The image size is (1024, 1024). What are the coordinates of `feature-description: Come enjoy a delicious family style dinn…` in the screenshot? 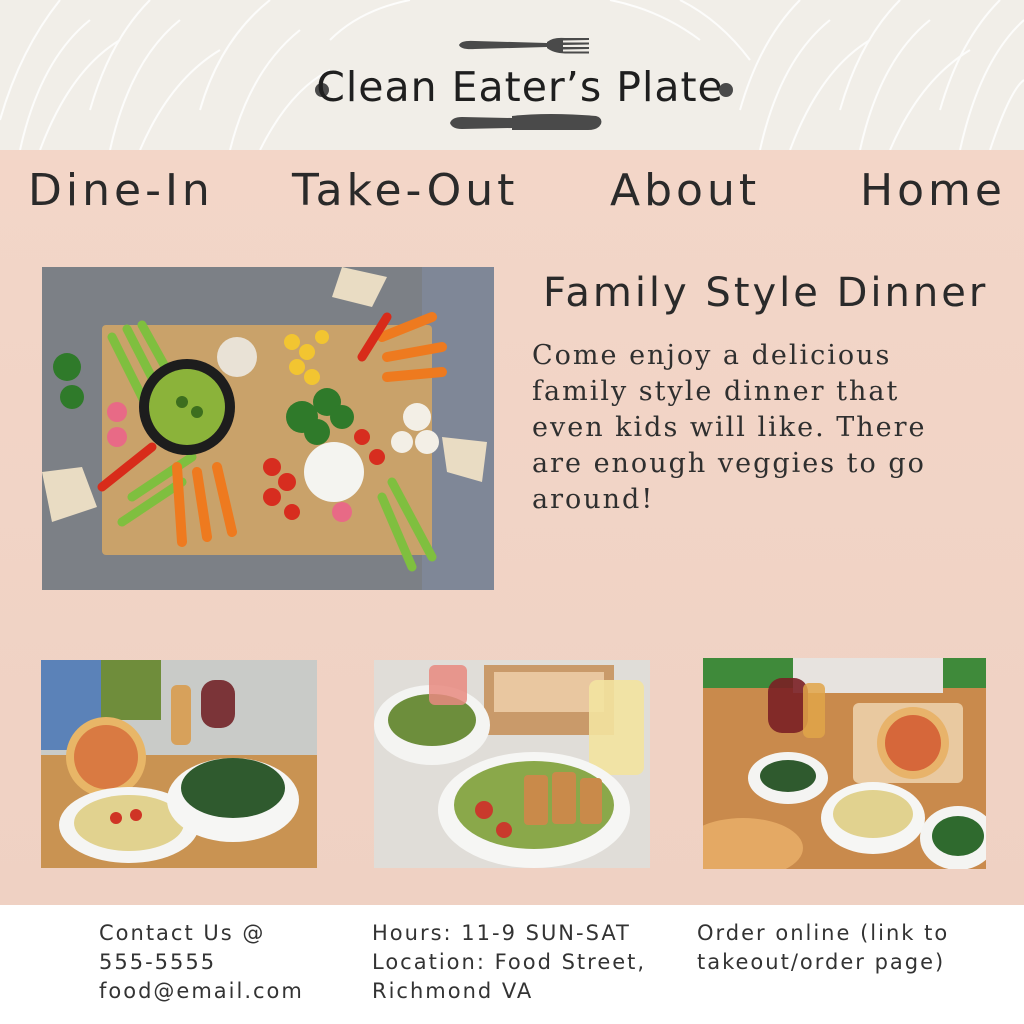 It's located at (729, 427).